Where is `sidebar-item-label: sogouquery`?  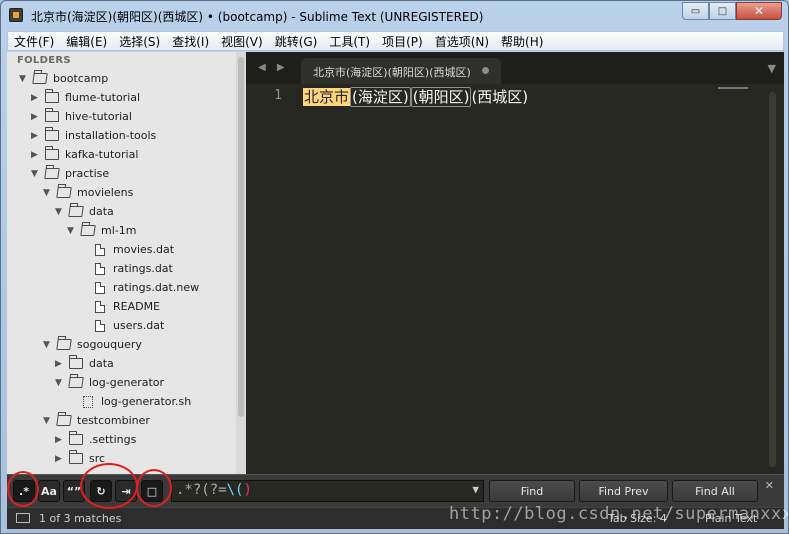 sidebar-item-label: sogouquery is located at coordinates (109, 344).